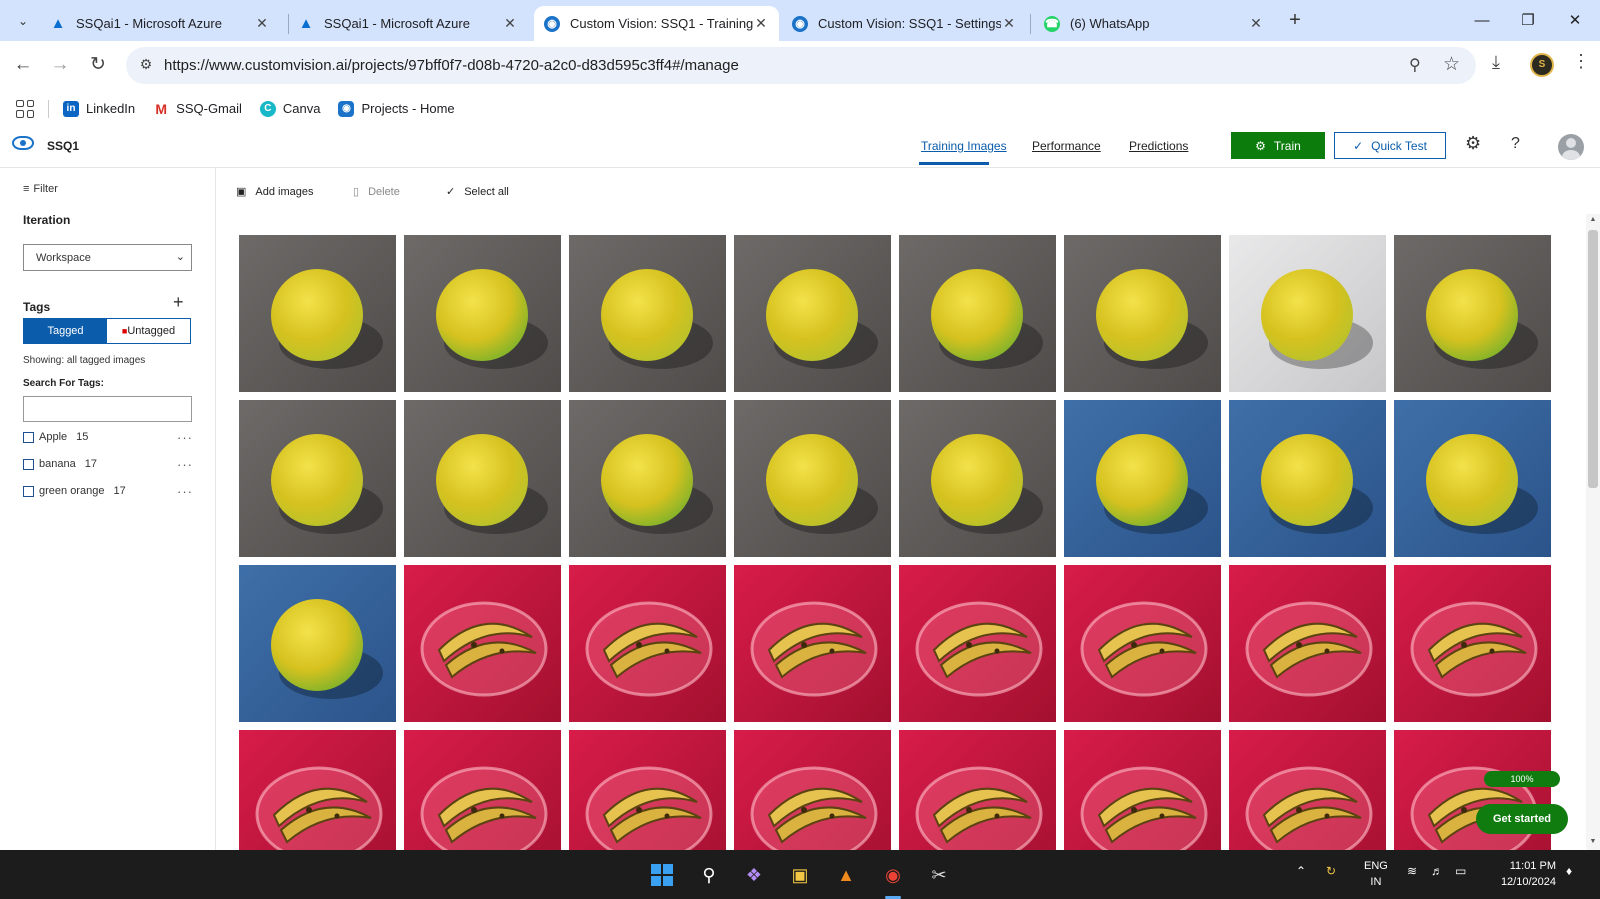  I want to click on filter-toggle: ≡ Filter, so click(40, 189).